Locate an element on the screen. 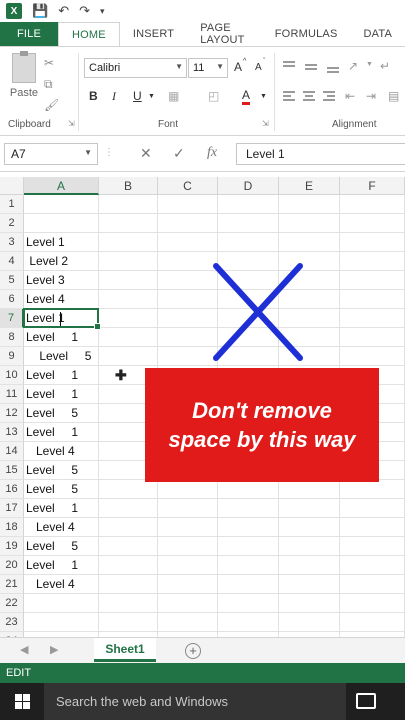 This screenshot has width=405, height=720. scroll-right-icon: ▶ is located at coordinates (54, 649).